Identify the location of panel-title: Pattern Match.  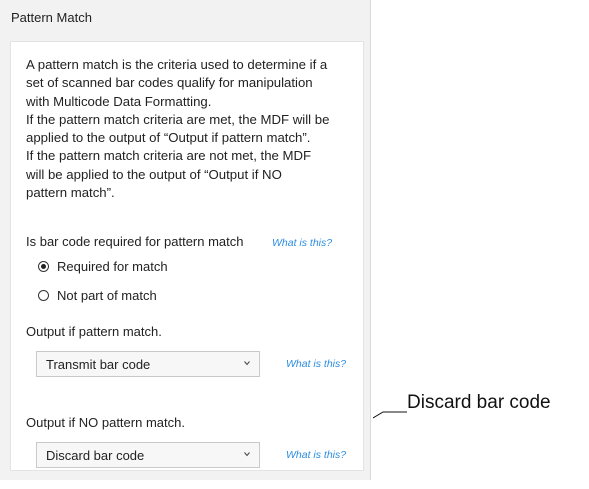
(51, 17).